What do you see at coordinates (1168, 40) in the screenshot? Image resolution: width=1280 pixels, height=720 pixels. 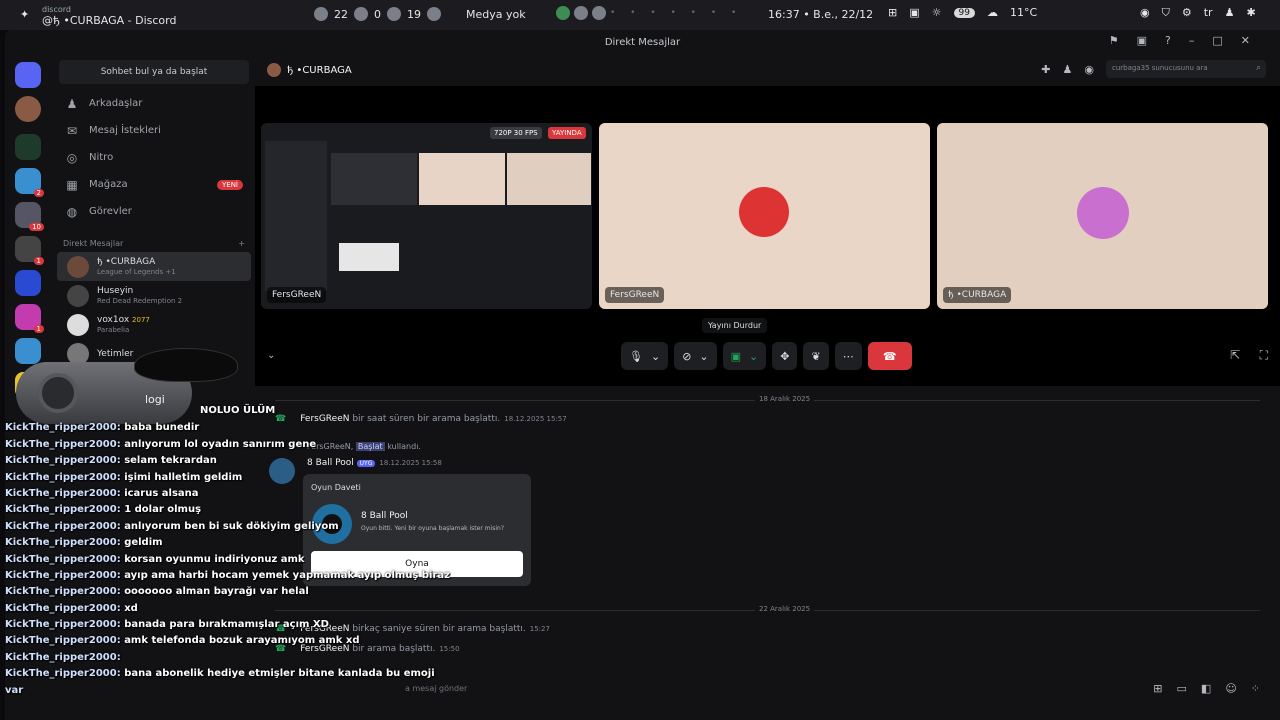 I see `help-icon: ?` at bounding box center [1168, 40].